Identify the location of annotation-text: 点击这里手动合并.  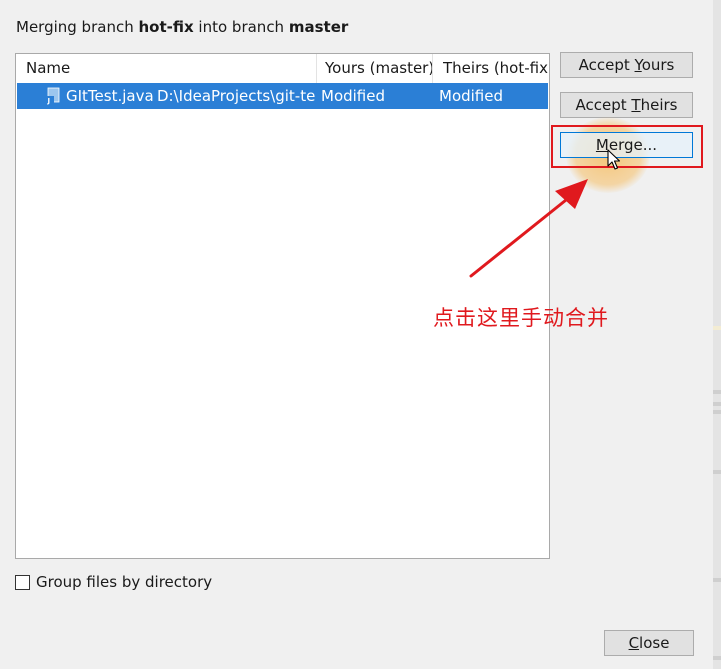
(521, 318).